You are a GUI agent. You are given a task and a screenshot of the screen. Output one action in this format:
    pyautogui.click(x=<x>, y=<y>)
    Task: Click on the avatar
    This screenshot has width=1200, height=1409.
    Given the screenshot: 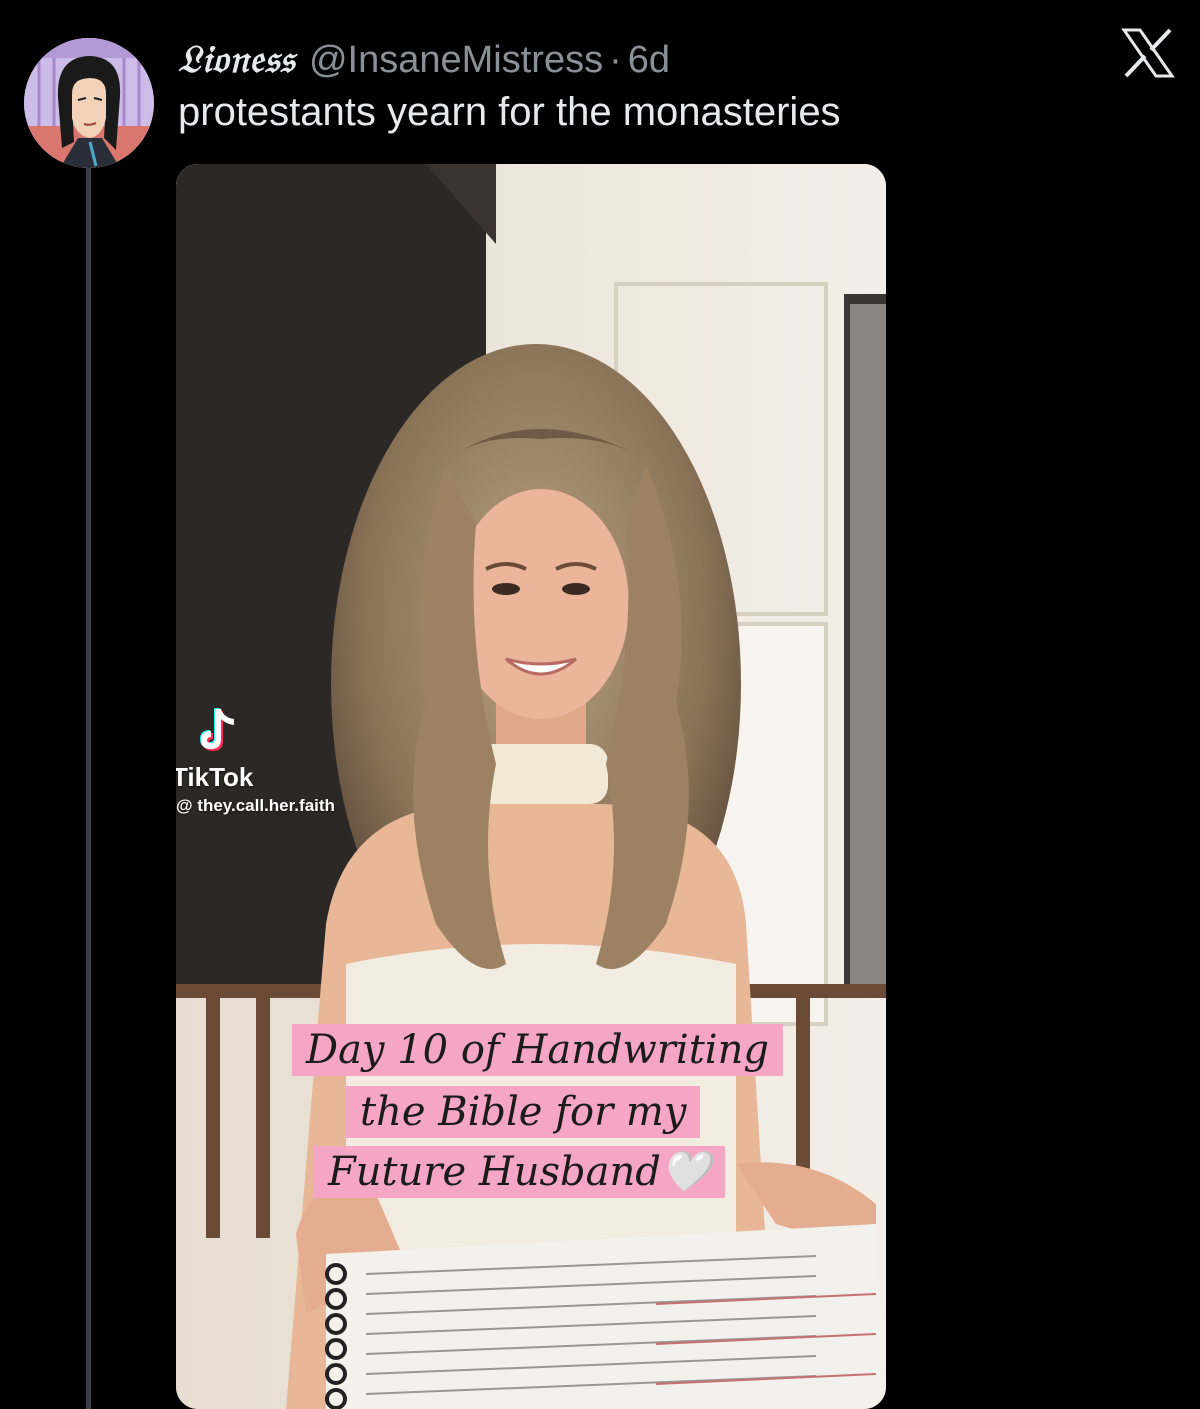 What is the action you would take?
    pyautogui.click(x=89, y=103)
    